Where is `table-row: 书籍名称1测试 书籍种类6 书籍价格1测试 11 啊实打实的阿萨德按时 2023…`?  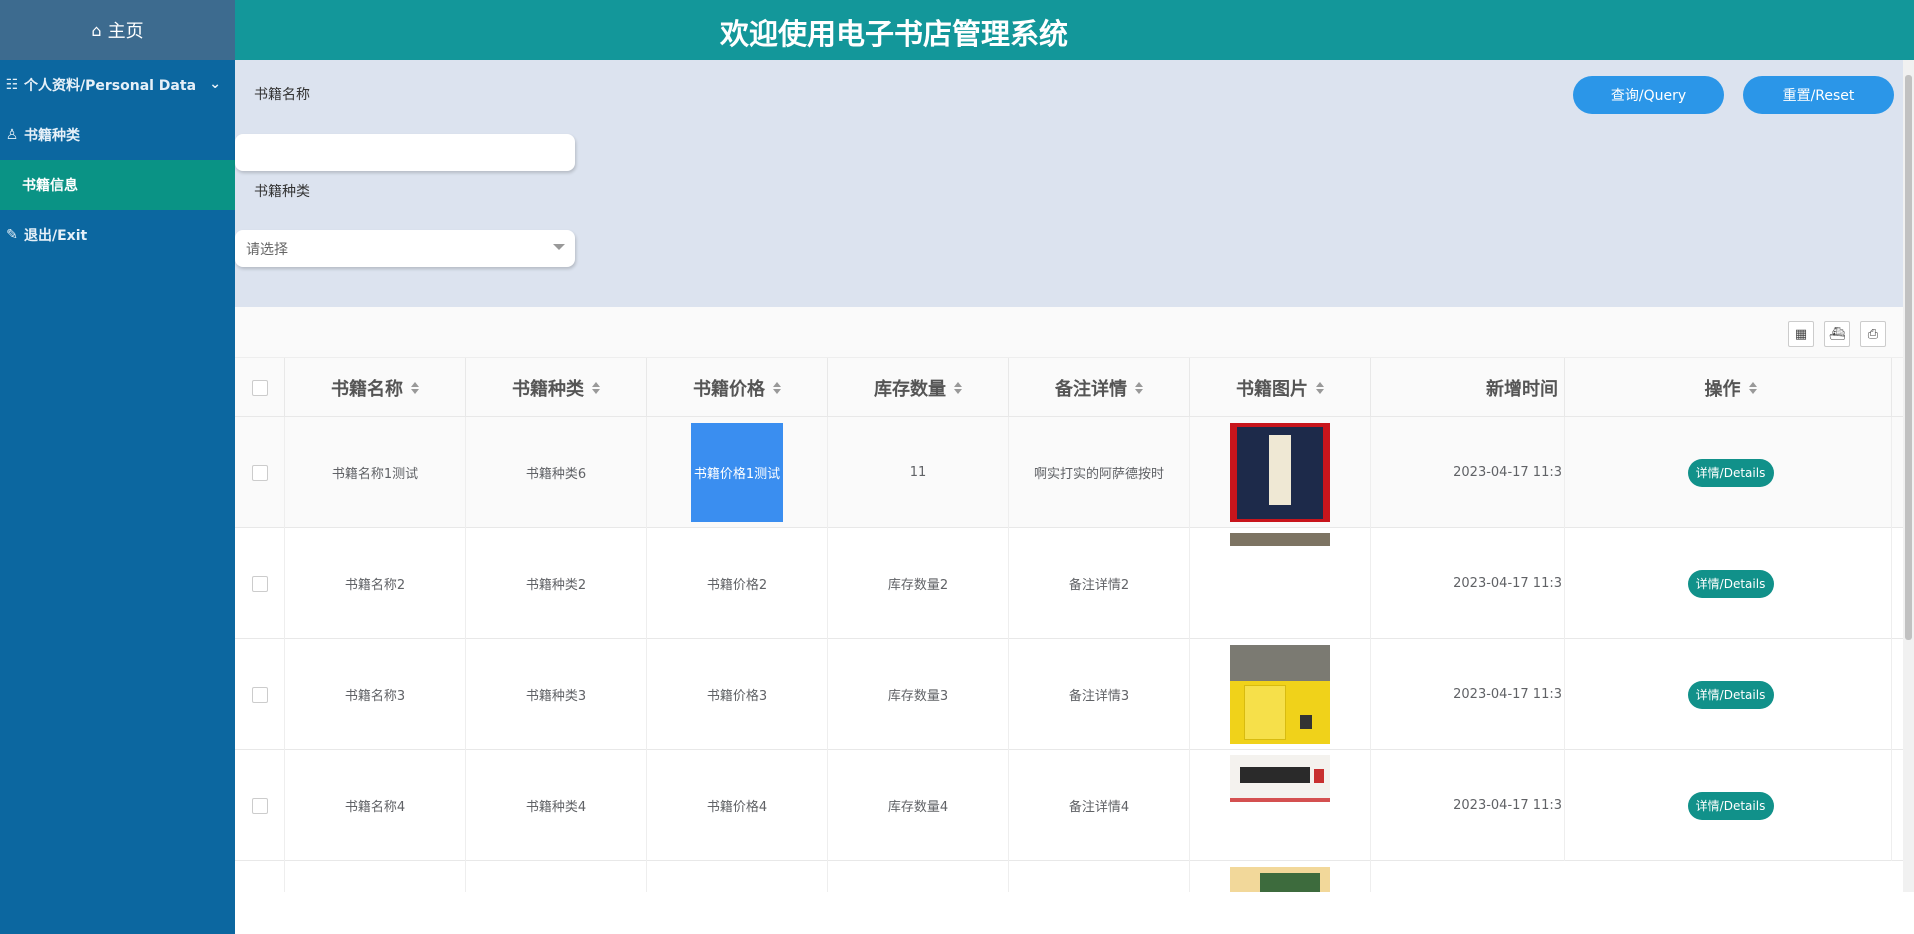
table-row: 书籍名称1测试 书籍种类6 书籍价格1测试 11 啊实打实的阿萨德按时 2023… is located at coordinates (1069, 472).